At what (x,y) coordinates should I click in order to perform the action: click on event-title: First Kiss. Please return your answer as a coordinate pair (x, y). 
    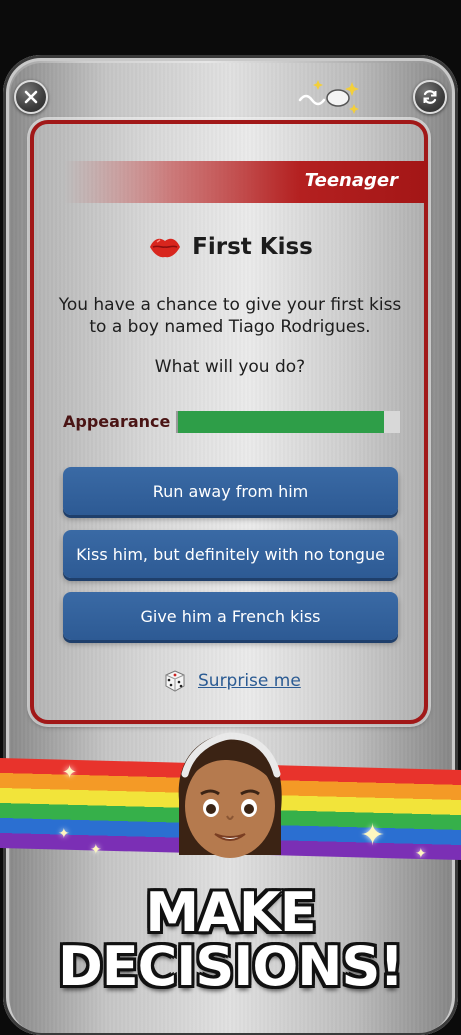
    Looking at the image, I should click on (230, 247).